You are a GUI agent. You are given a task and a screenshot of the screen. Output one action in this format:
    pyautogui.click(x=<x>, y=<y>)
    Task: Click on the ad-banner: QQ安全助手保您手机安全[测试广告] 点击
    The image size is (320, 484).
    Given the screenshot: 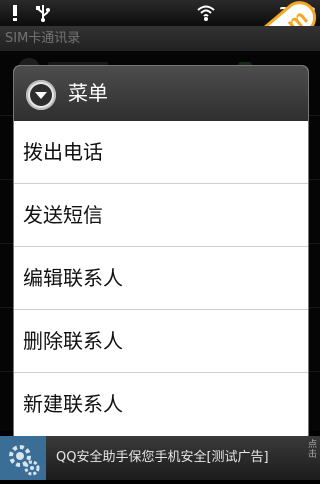 What is the action you would take?
    pyautogui.click(x=160, y=458)
    